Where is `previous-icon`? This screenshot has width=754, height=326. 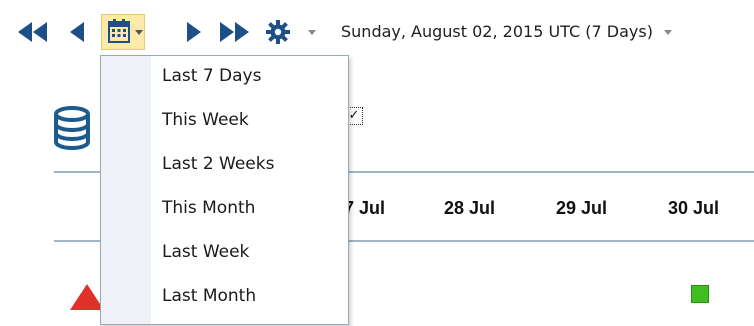 previous-icon is located at coordinates (77, 32).